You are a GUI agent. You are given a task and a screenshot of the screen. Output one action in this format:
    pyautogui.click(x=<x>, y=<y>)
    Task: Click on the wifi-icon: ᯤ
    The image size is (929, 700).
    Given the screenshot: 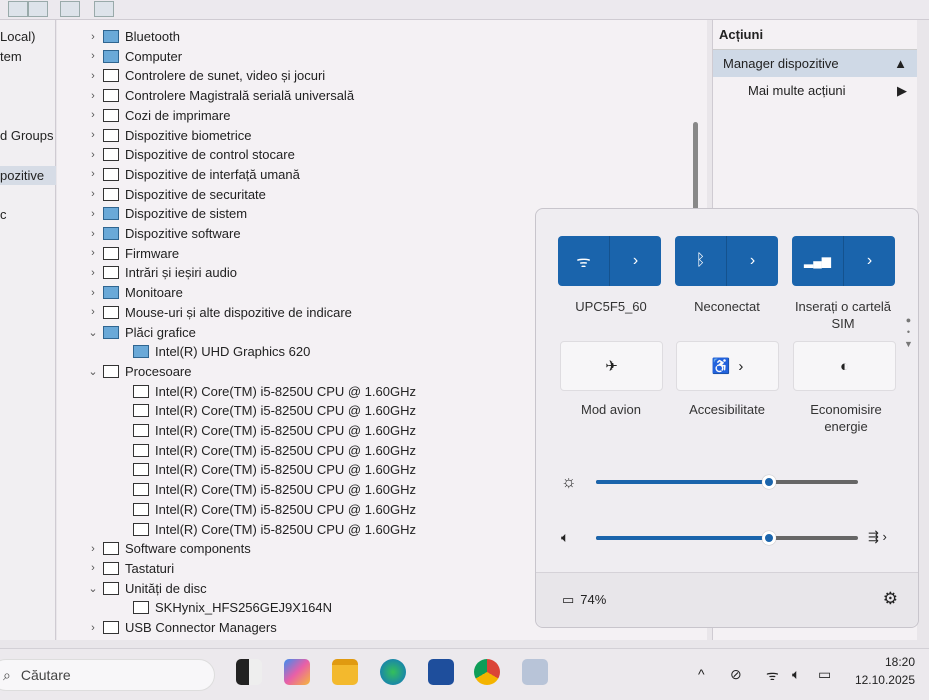 What is the action you would take?
    pyautogui.click(x=584, y=261)
    